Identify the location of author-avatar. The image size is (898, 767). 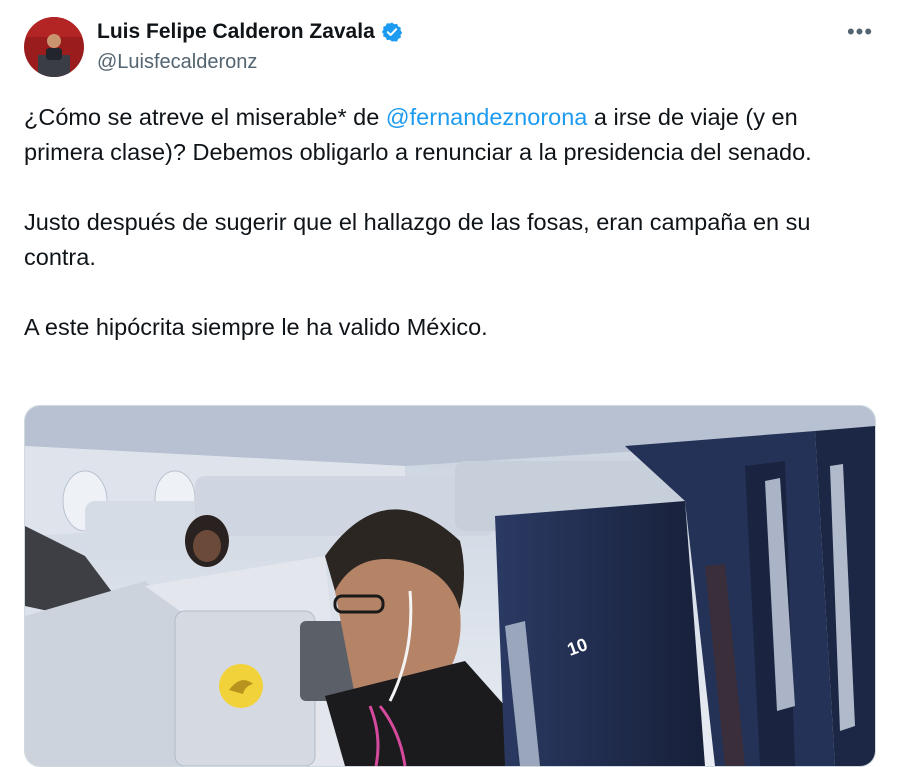
(54, 47).